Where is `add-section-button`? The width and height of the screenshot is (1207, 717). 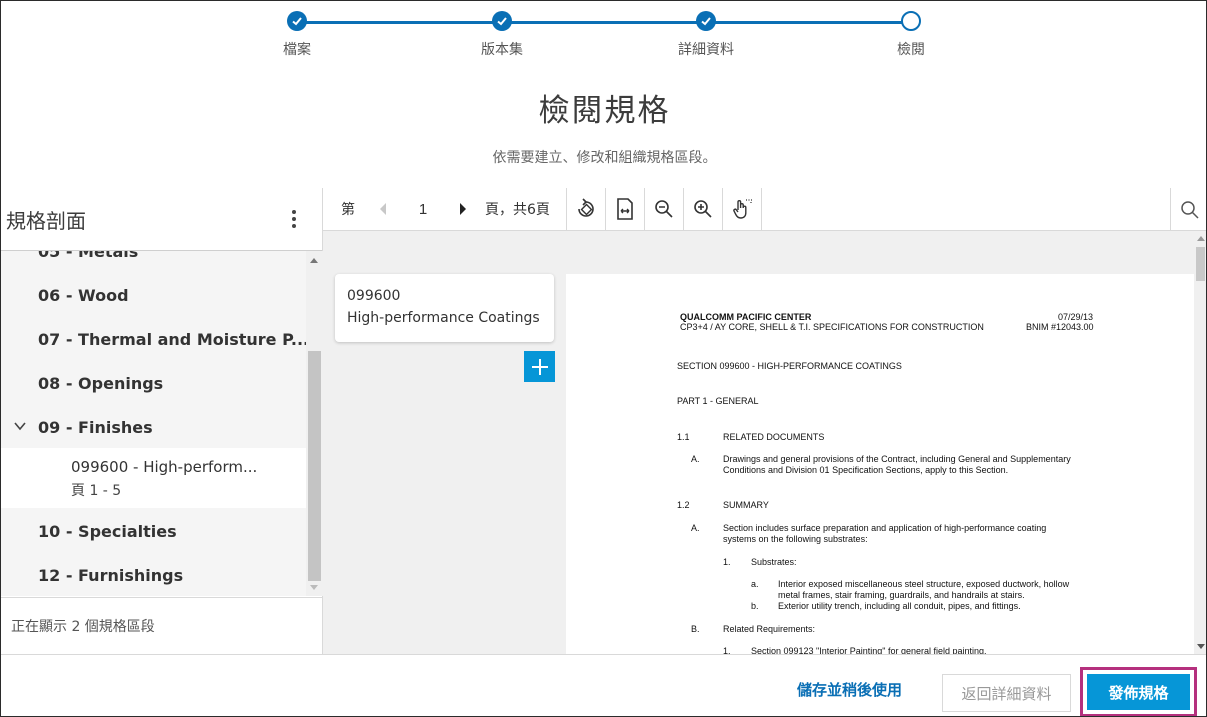 add-section-button is located at coordinates (539, 366).